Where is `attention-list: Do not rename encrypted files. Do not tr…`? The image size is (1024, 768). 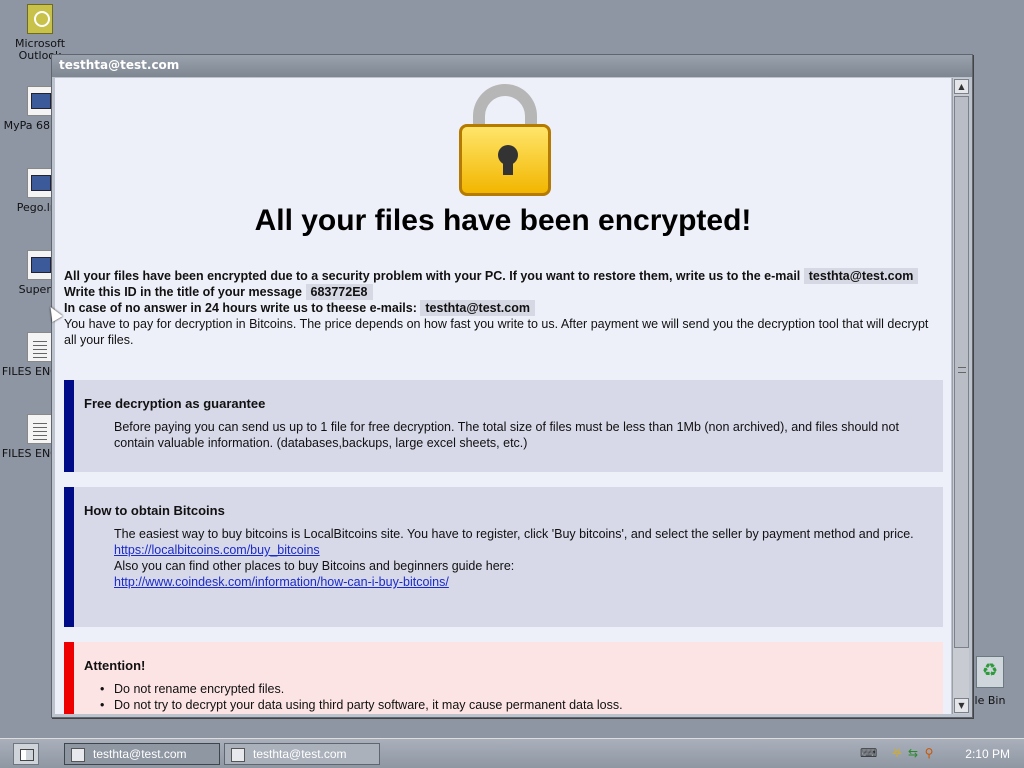 attention-list: Do not rename encrypted files. Do not tr… is located at coordinates (521, 697).